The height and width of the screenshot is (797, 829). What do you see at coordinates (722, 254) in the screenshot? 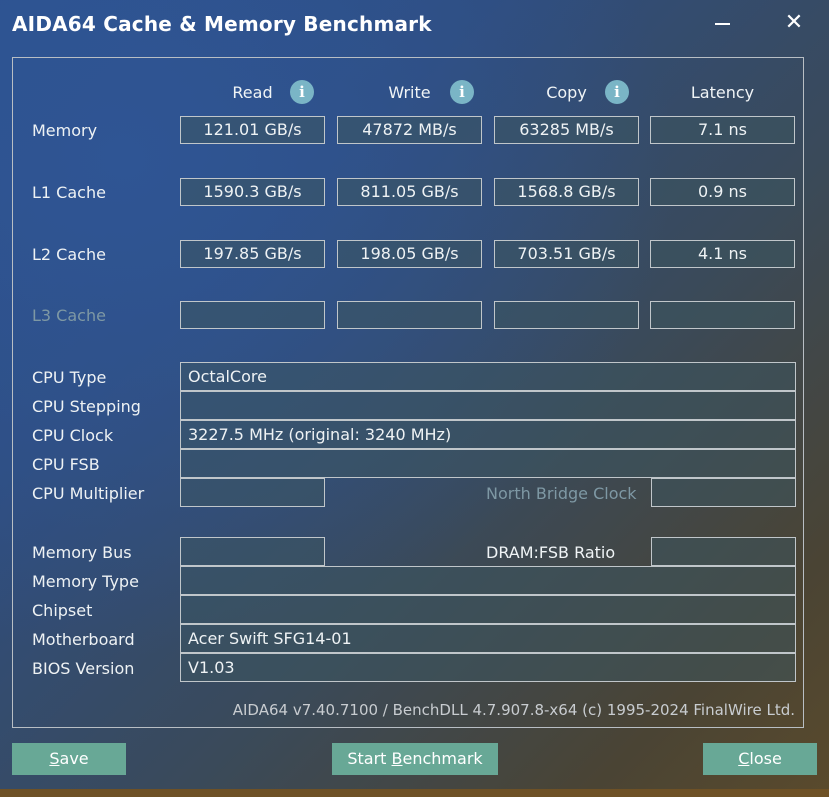
I see `l2-latency: 4.1 ns` at bounding box center [722, 254].